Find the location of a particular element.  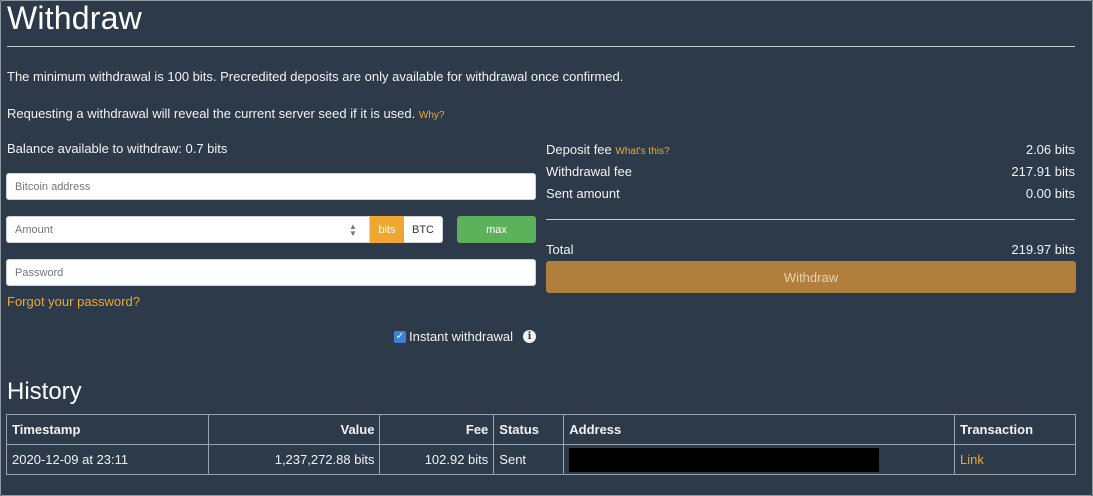

col-value: Value is located at coordinates (294, 429).